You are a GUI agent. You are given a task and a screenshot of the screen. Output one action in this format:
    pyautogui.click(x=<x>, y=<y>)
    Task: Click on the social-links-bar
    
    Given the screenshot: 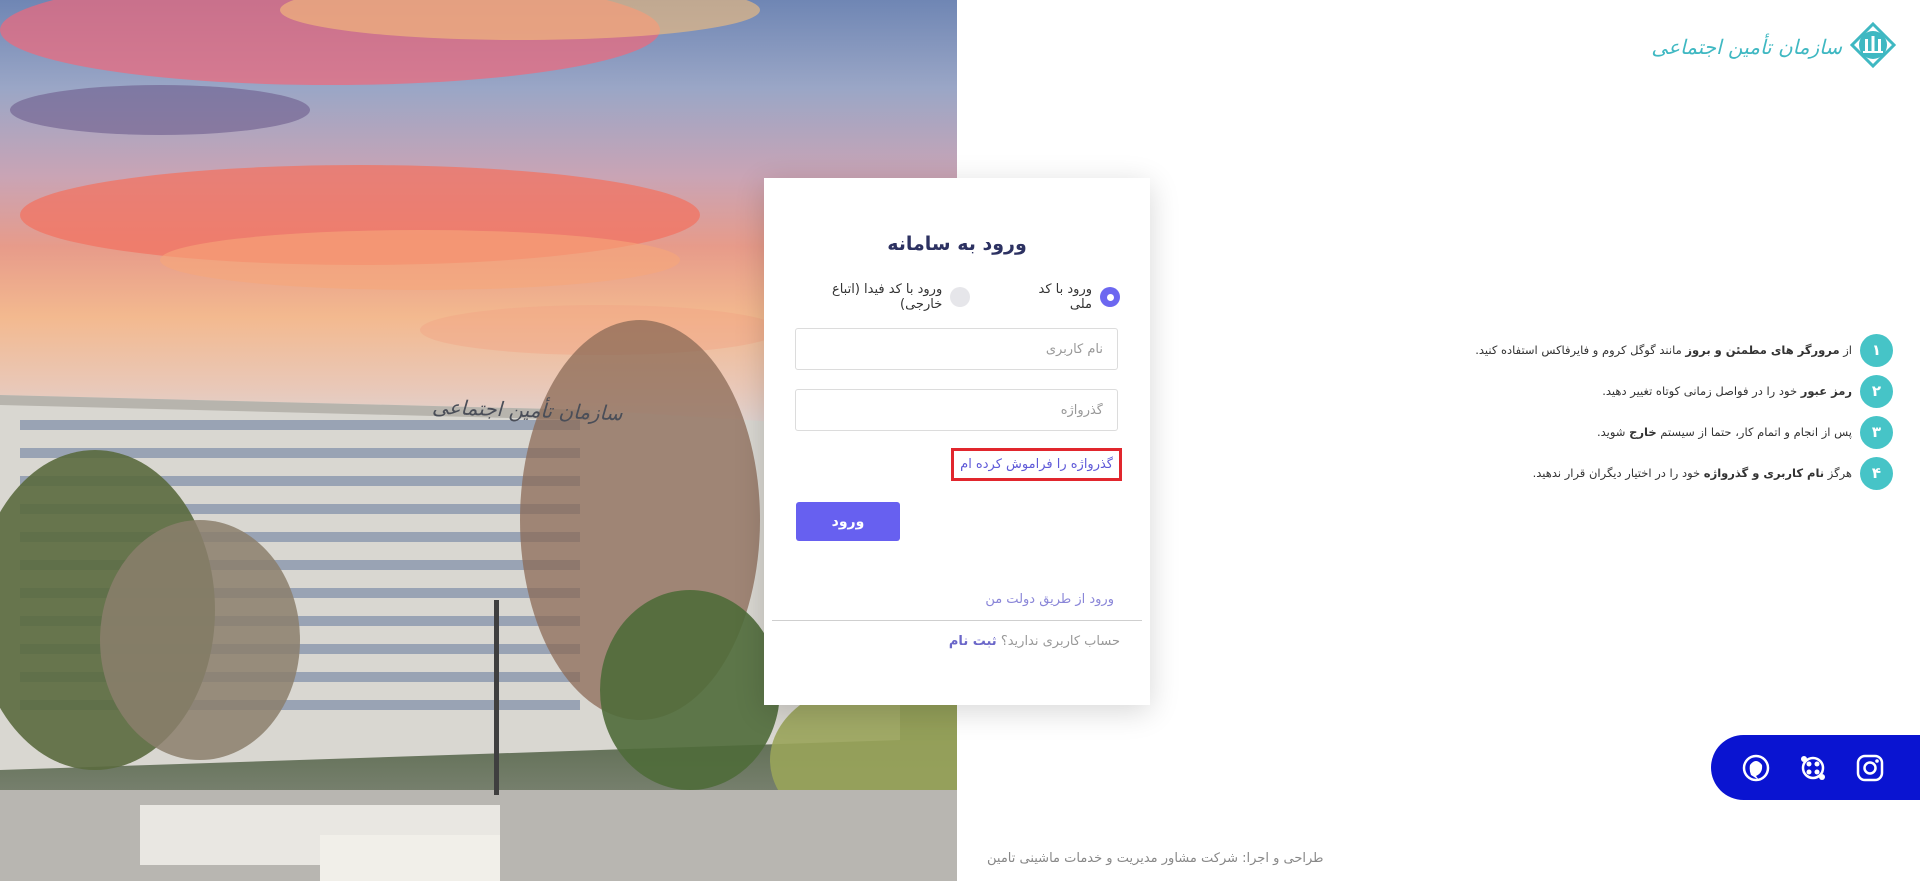 What is the action you would take?
    pyautogui.click(x=1815, y=767)
    